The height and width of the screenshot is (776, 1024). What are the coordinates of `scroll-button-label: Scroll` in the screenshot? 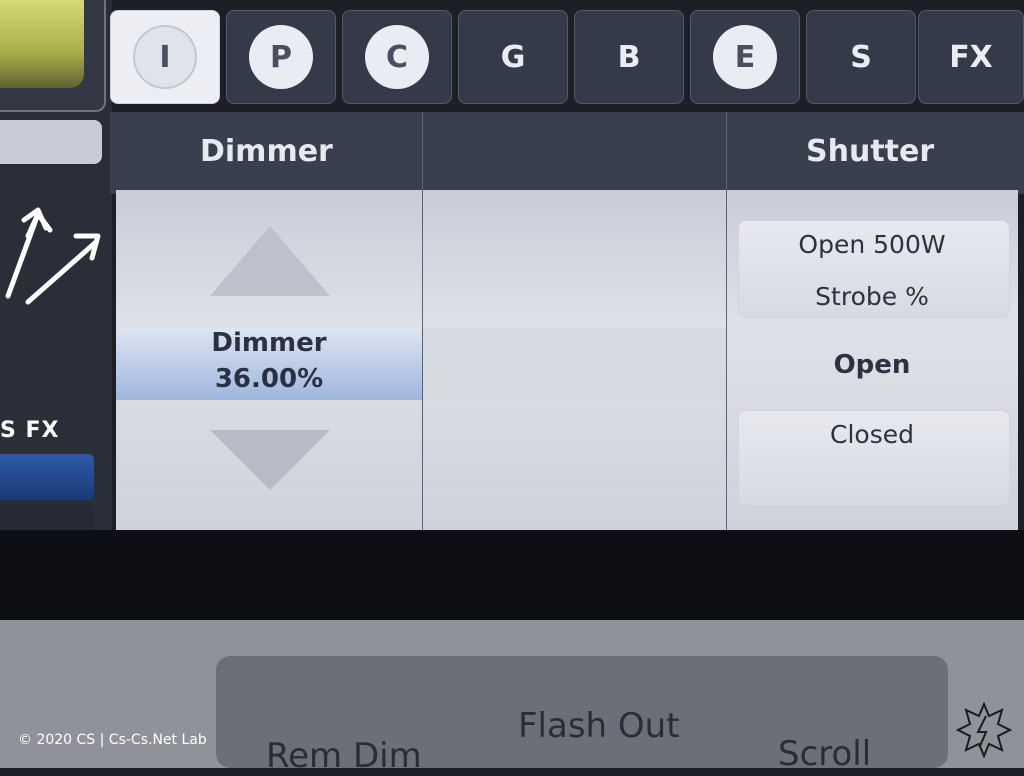 It's located at (824, 754).